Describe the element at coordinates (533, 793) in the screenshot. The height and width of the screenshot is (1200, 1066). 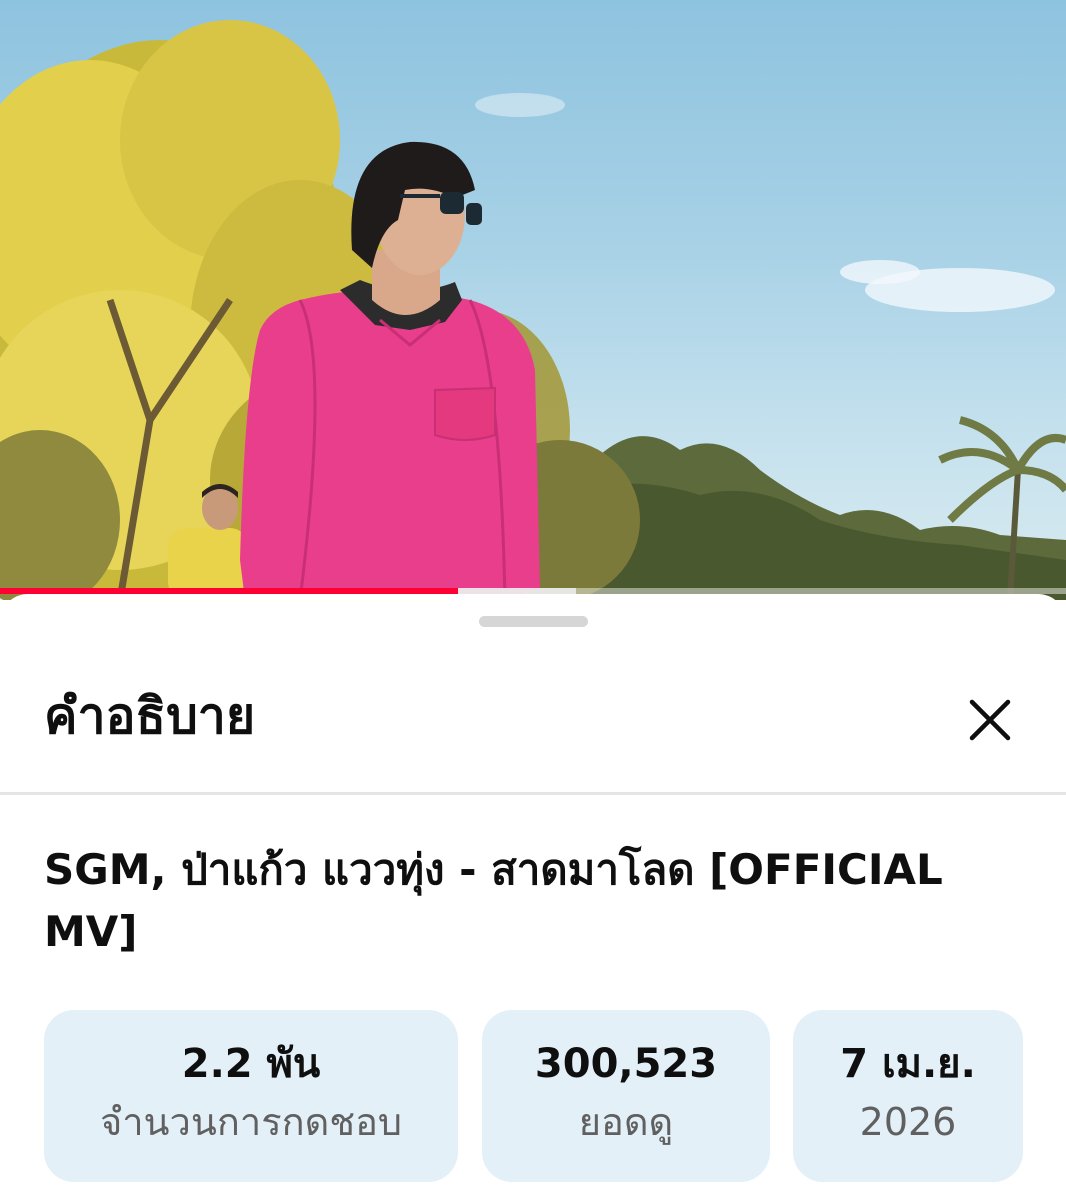
I see `divider` at that location.